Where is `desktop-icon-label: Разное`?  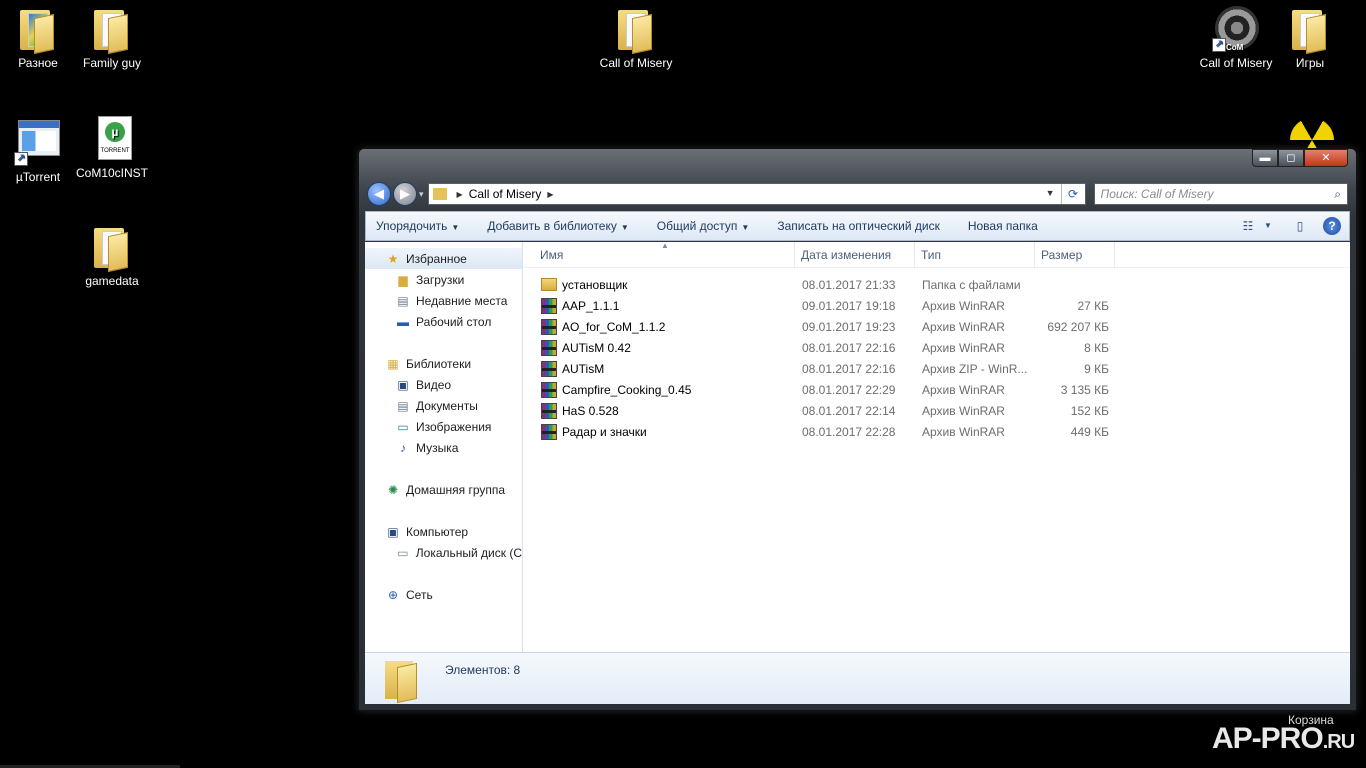
desktop-icon-label: Разное is located at coordinates (38, 63).